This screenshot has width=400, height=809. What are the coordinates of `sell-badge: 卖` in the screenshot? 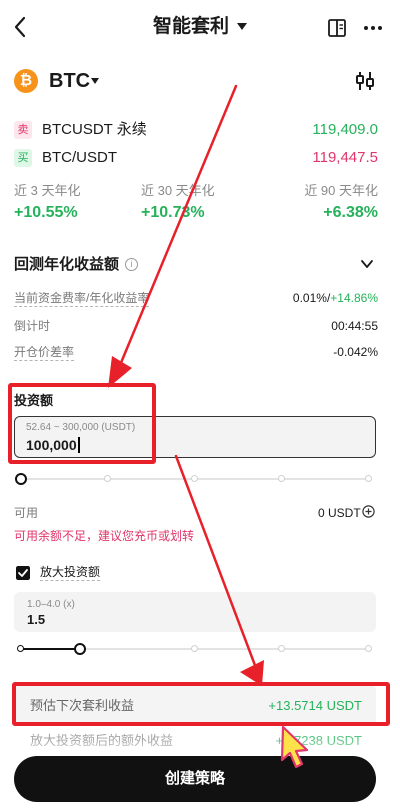 It's located at (23, 130).